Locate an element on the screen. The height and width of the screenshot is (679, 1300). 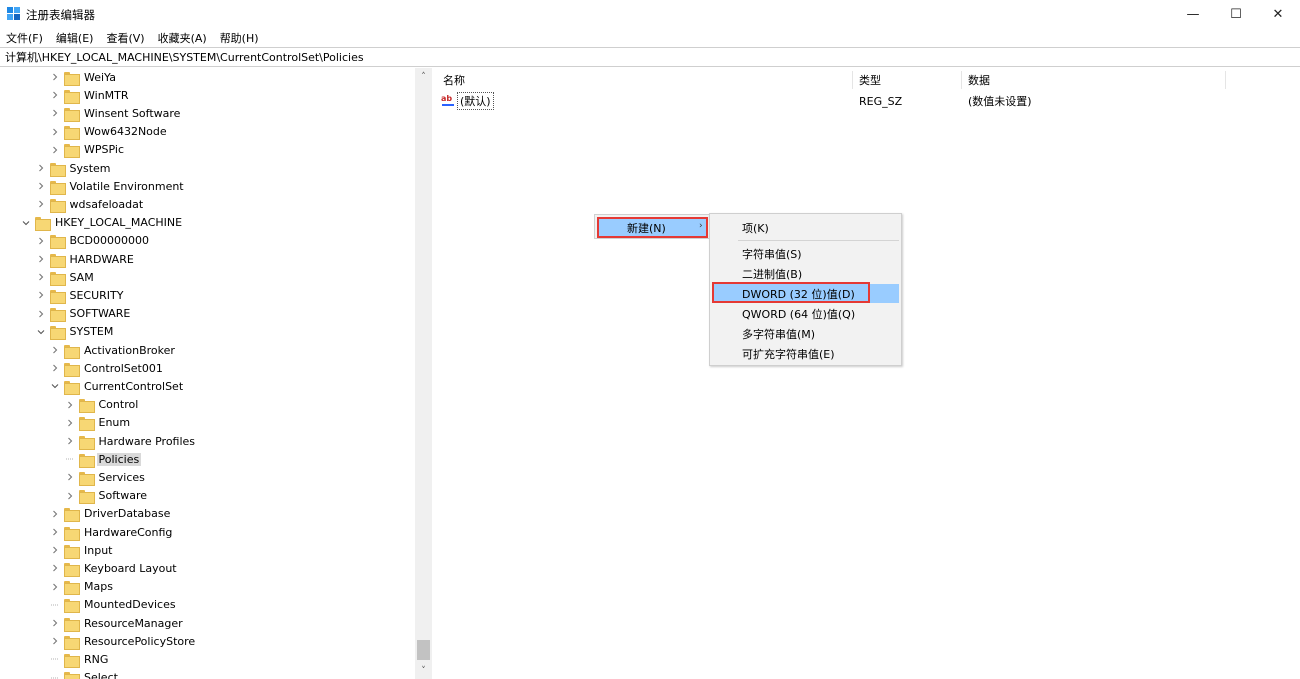
tree-item: Input is located at coordinates (81, 550).